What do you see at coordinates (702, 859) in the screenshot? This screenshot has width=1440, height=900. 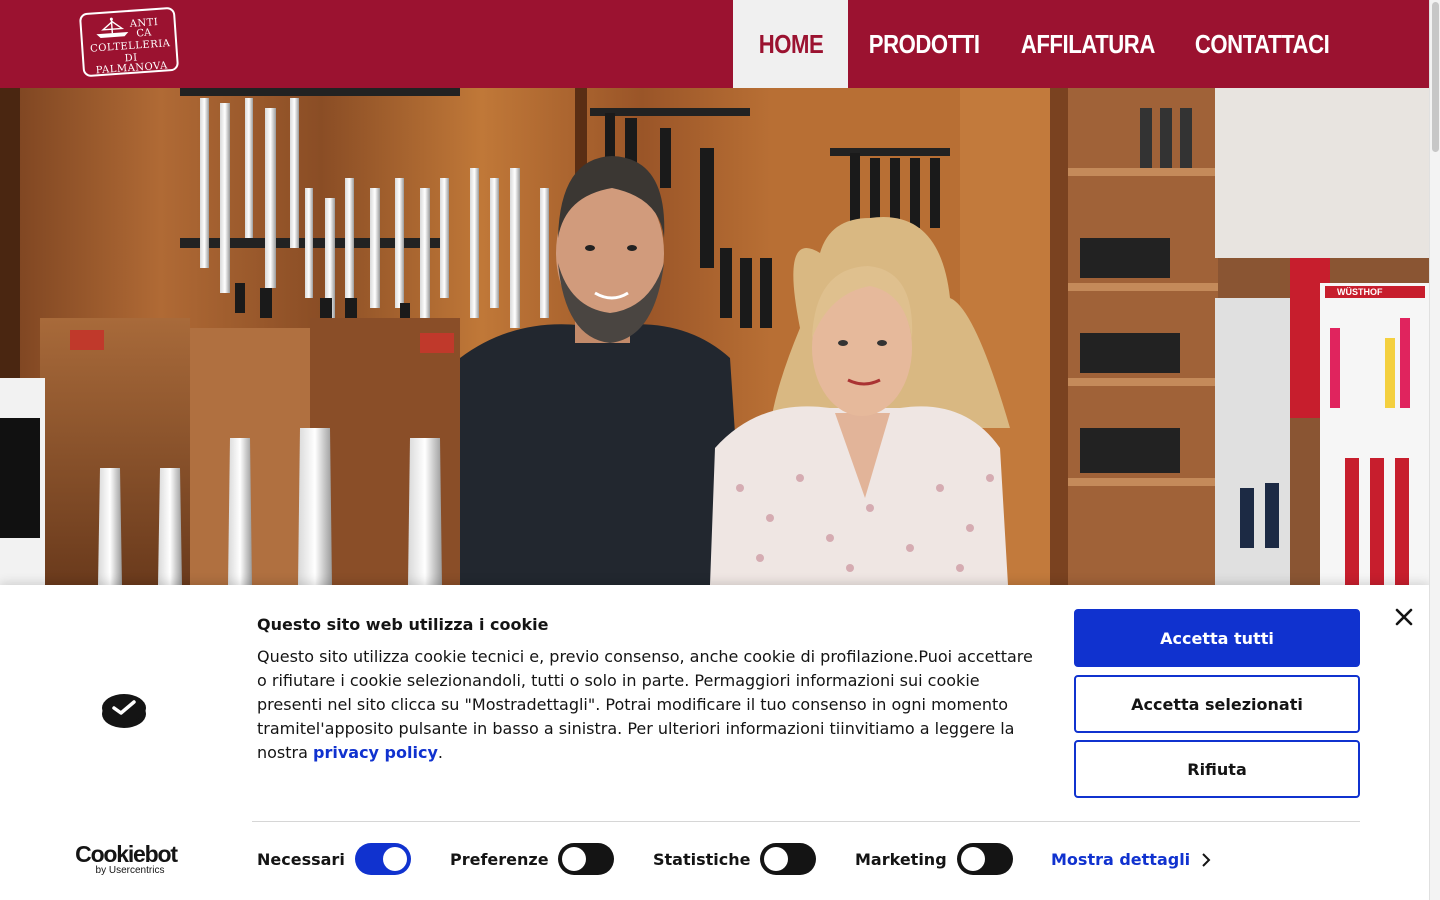 I see `toggle-label-statistiche: Statistiche` at bounding box center [702, 859].